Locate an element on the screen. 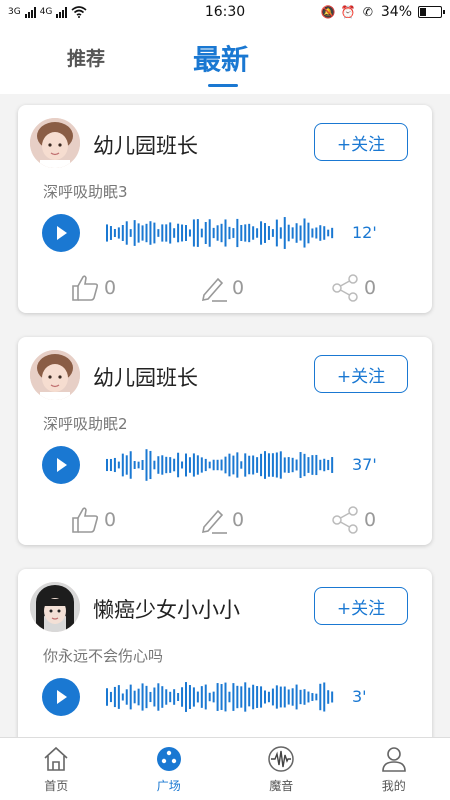  mute-icon: 🔕 is located at coordinates (328, 12).